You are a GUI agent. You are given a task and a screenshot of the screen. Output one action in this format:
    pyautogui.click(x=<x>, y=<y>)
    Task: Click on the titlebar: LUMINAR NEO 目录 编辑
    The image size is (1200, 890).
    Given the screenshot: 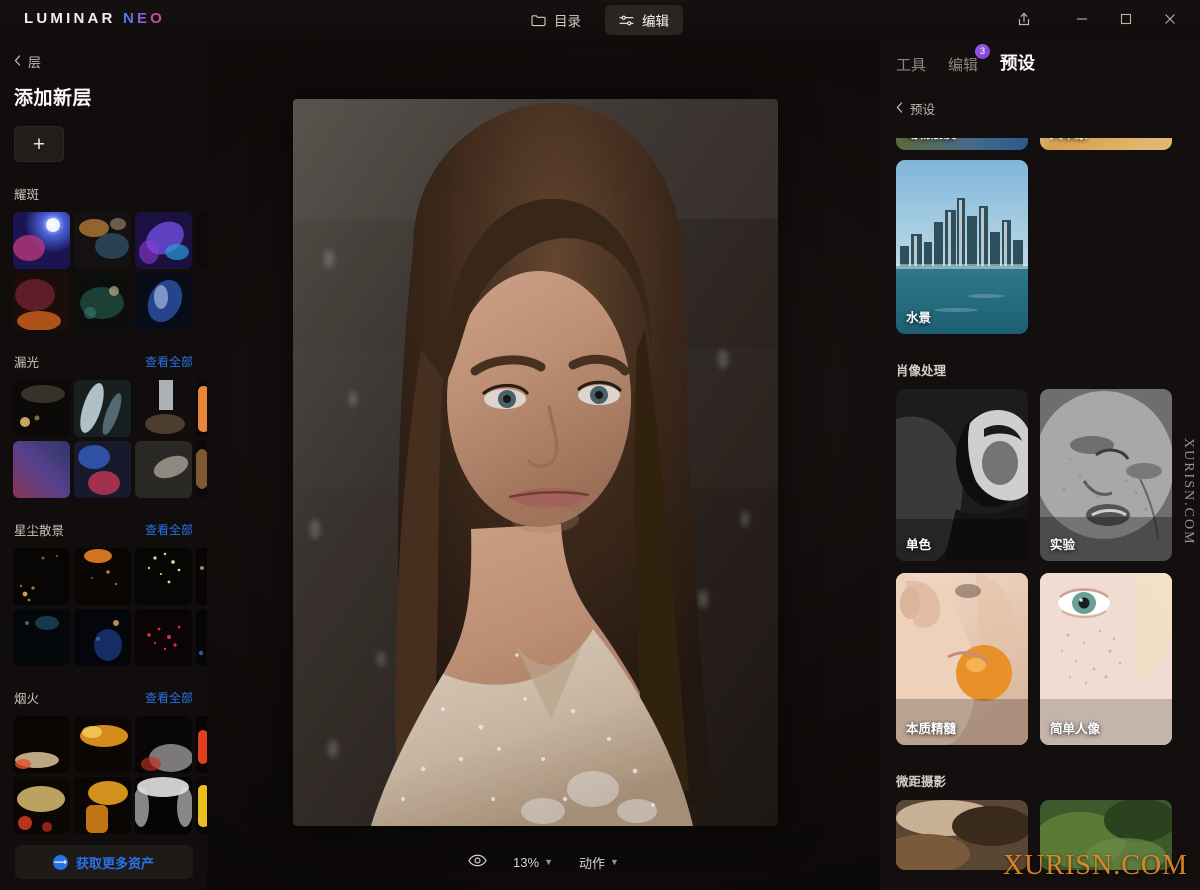 What is the action you would take?
    pyautogui.click(x=600, y=19)
    